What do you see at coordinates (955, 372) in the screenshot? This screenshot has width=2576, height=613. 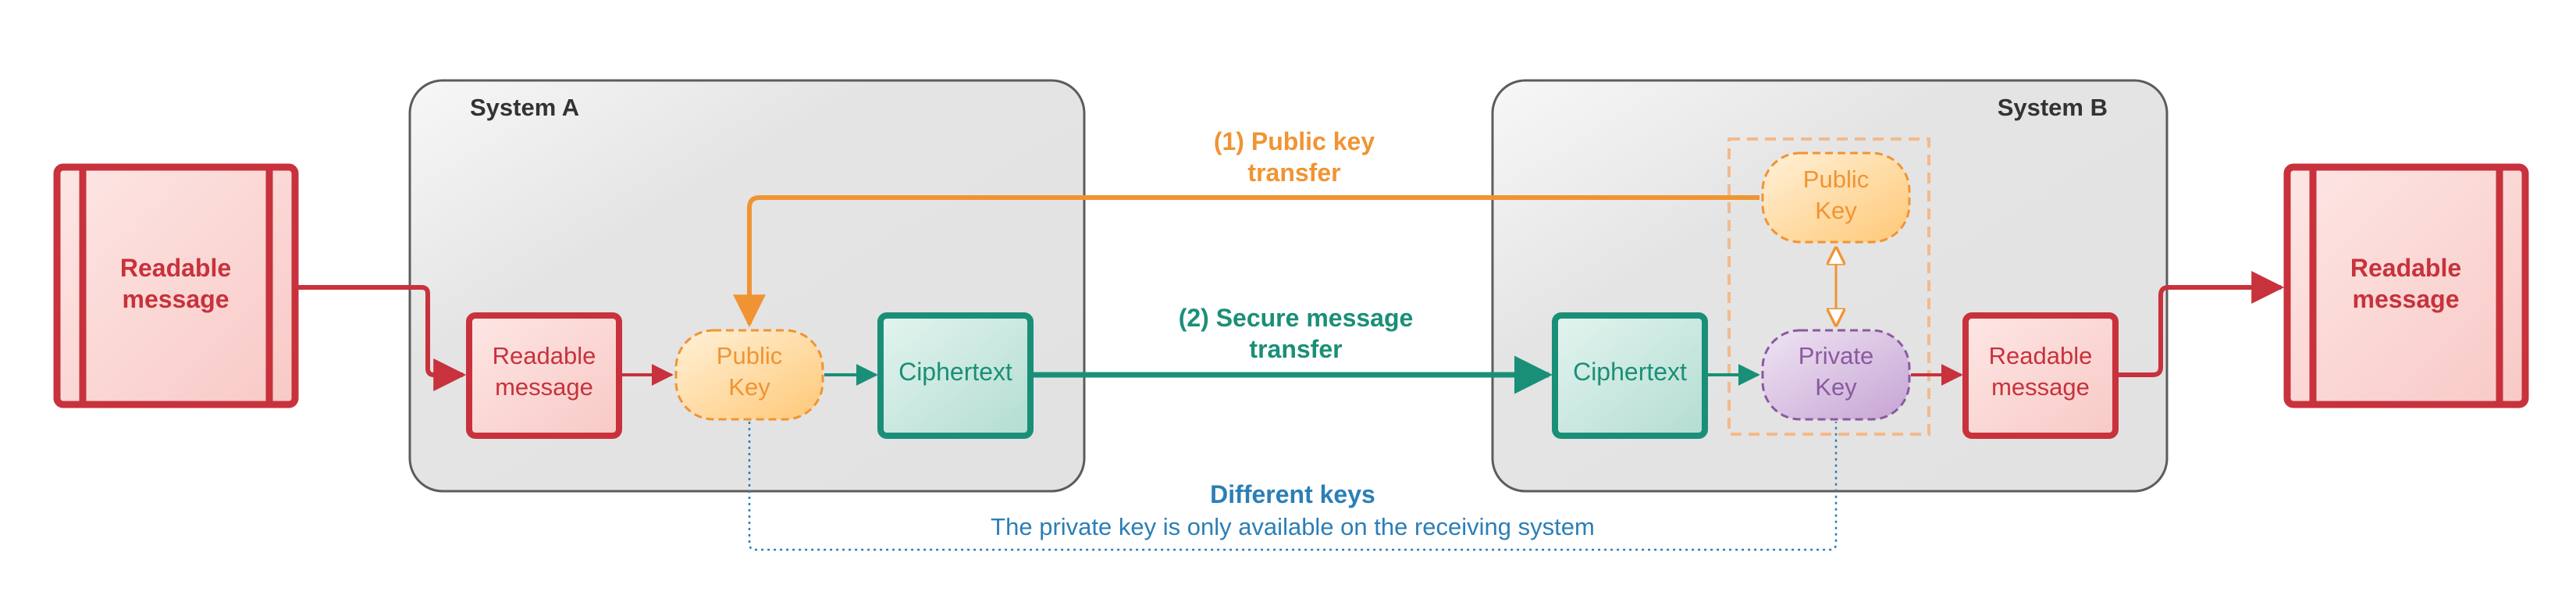 I see `sender-ciphertext-label: Ciphertext` at bounding box center [955, 372].